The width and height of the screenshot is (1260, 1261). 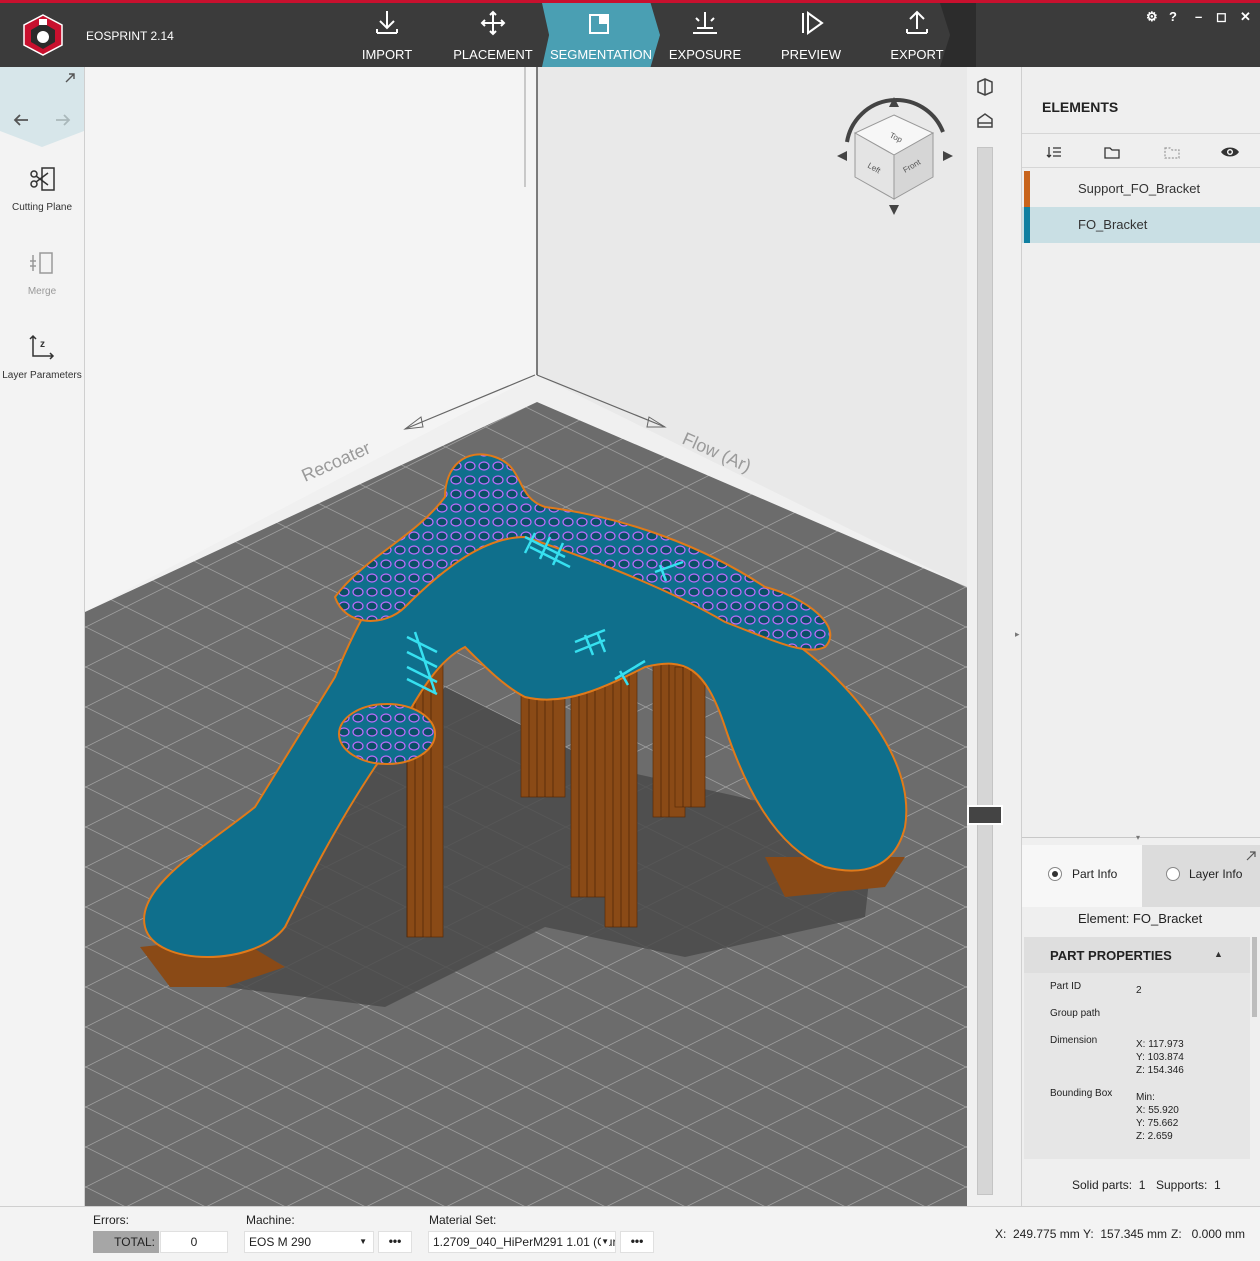 I want to click on machine-label: Machine:, so click(x=270, y=1220).